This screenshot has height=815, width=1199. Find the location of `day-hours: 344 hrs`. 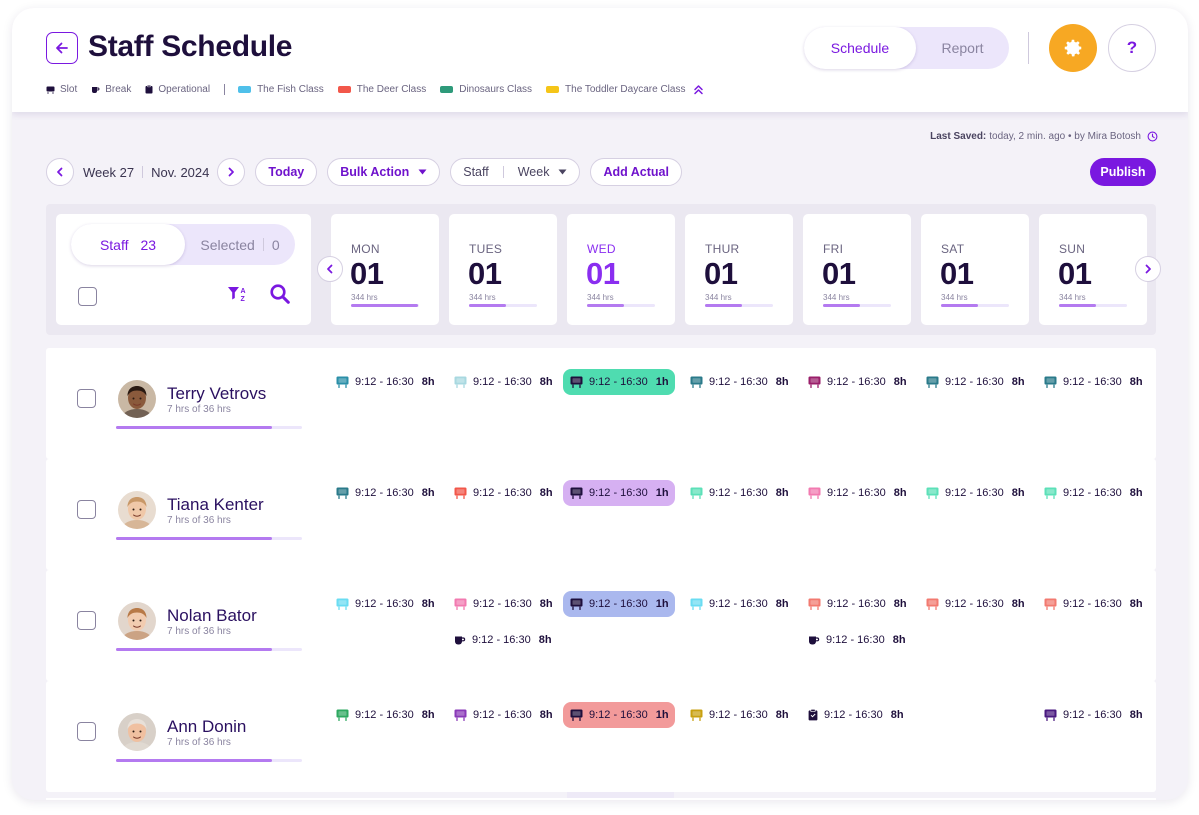

day-hours: 344 hrs is located at coordinates (364, 297).